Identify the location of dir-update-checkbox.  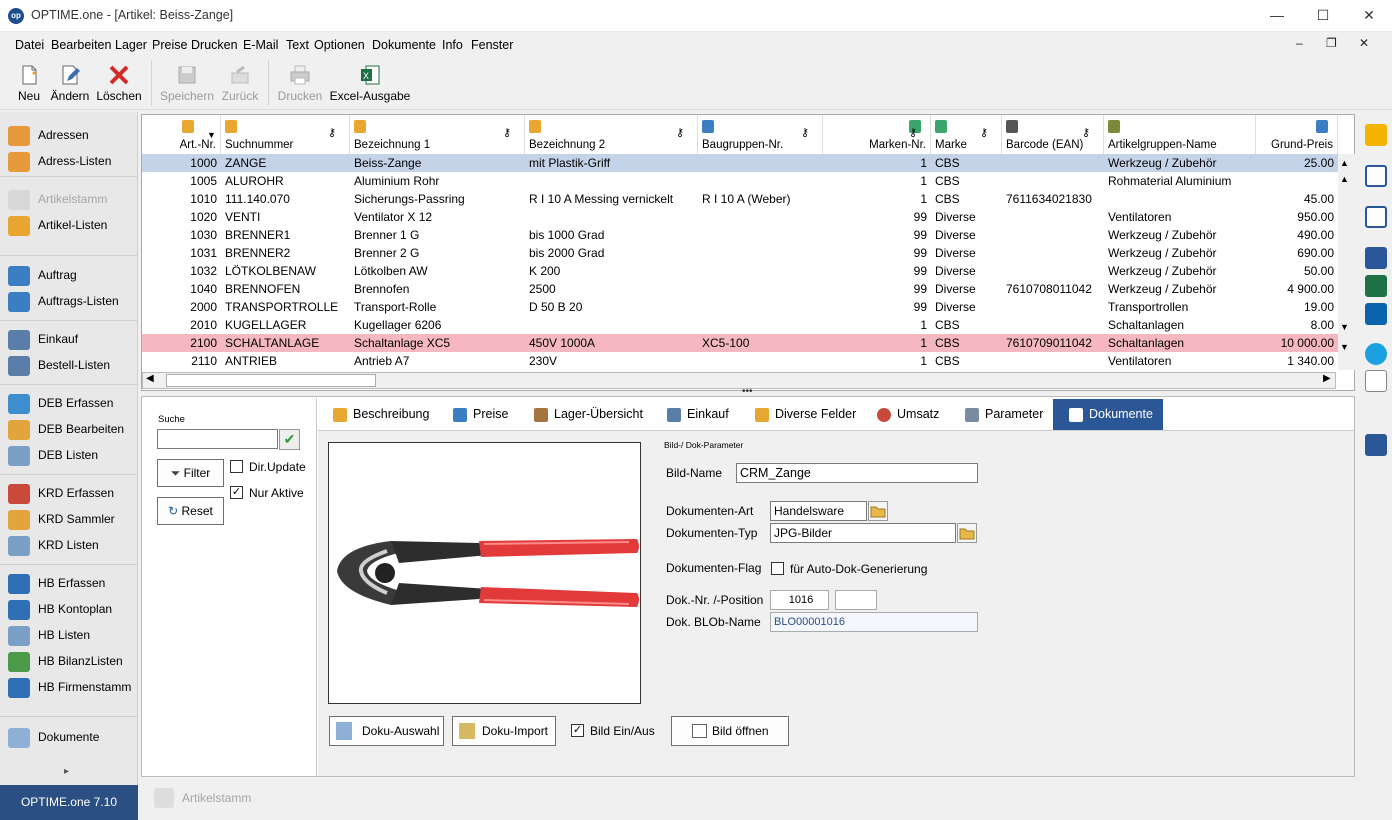
(236, 466).